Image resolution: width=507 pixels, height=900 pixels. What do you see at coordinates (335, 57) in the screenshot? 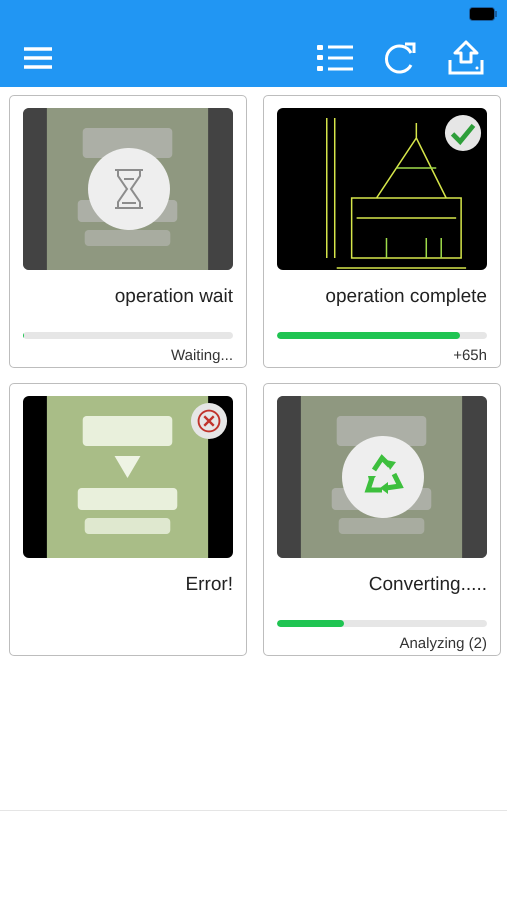
I see `list-icon` at bounding box center [335, 57].